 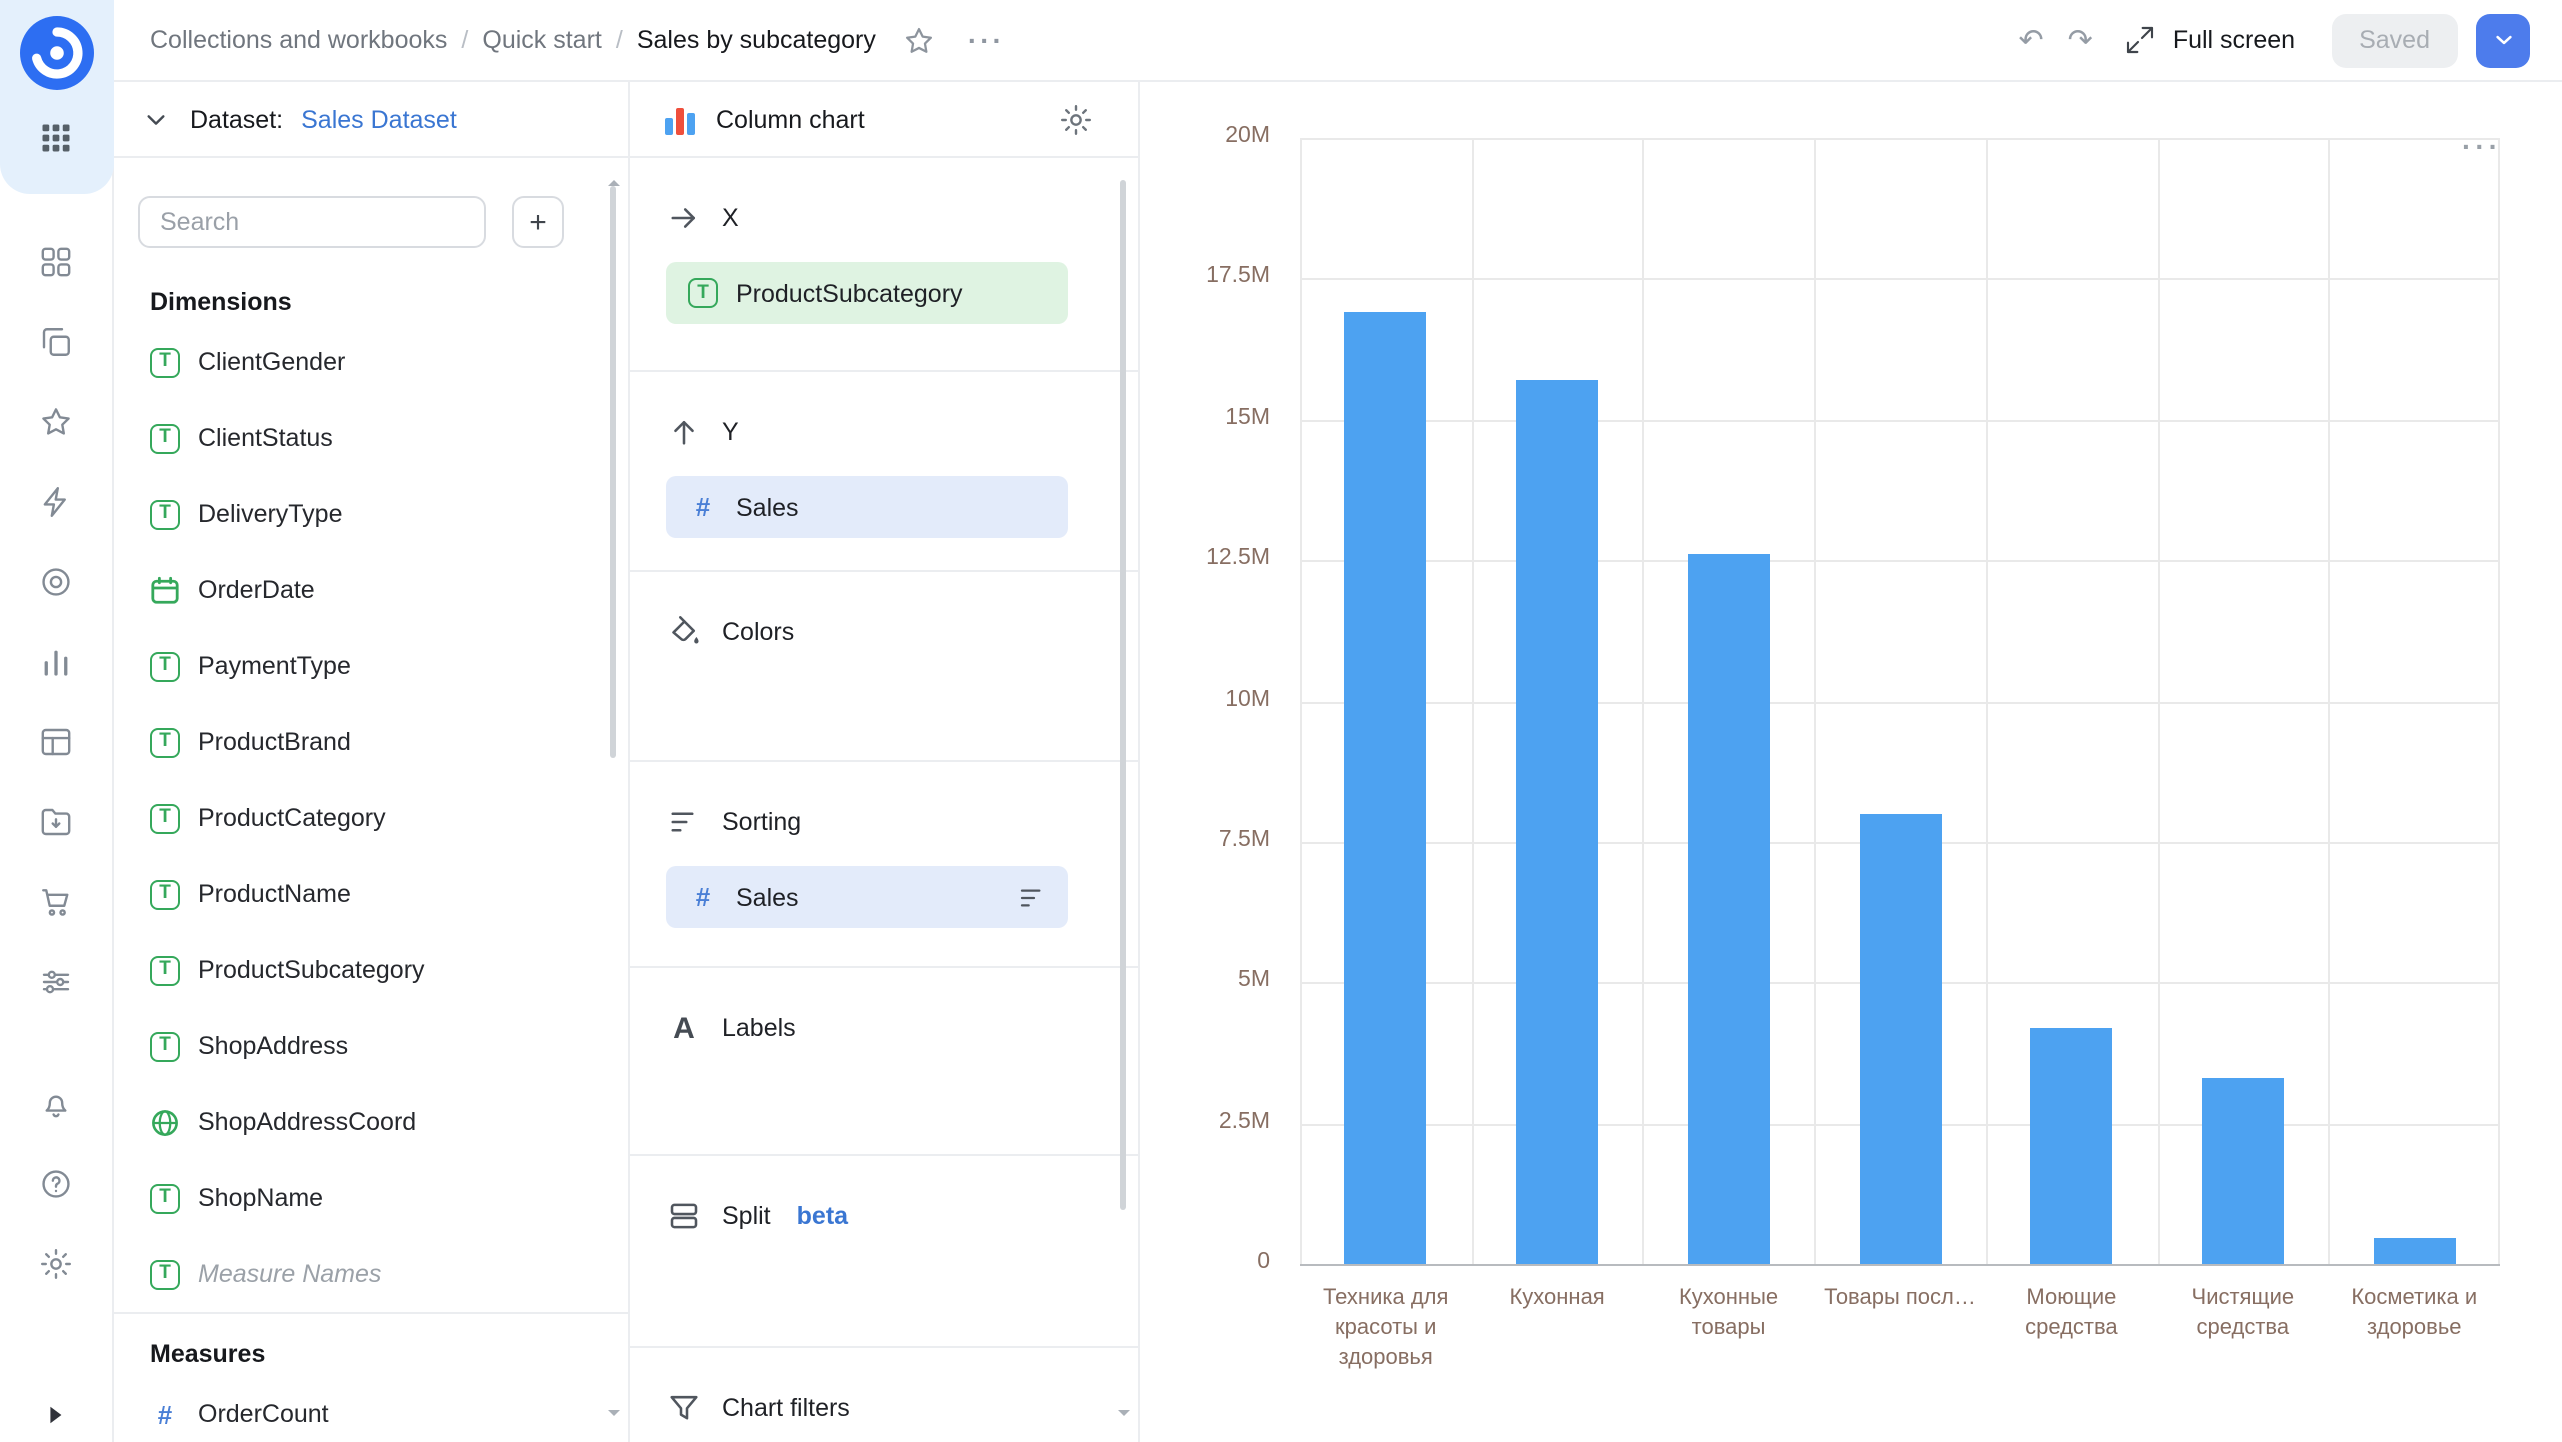 What do you see at coordinates (684, 1408) in the screenshot?
I see `funnel-icon` at bounding box center [684, 1408].